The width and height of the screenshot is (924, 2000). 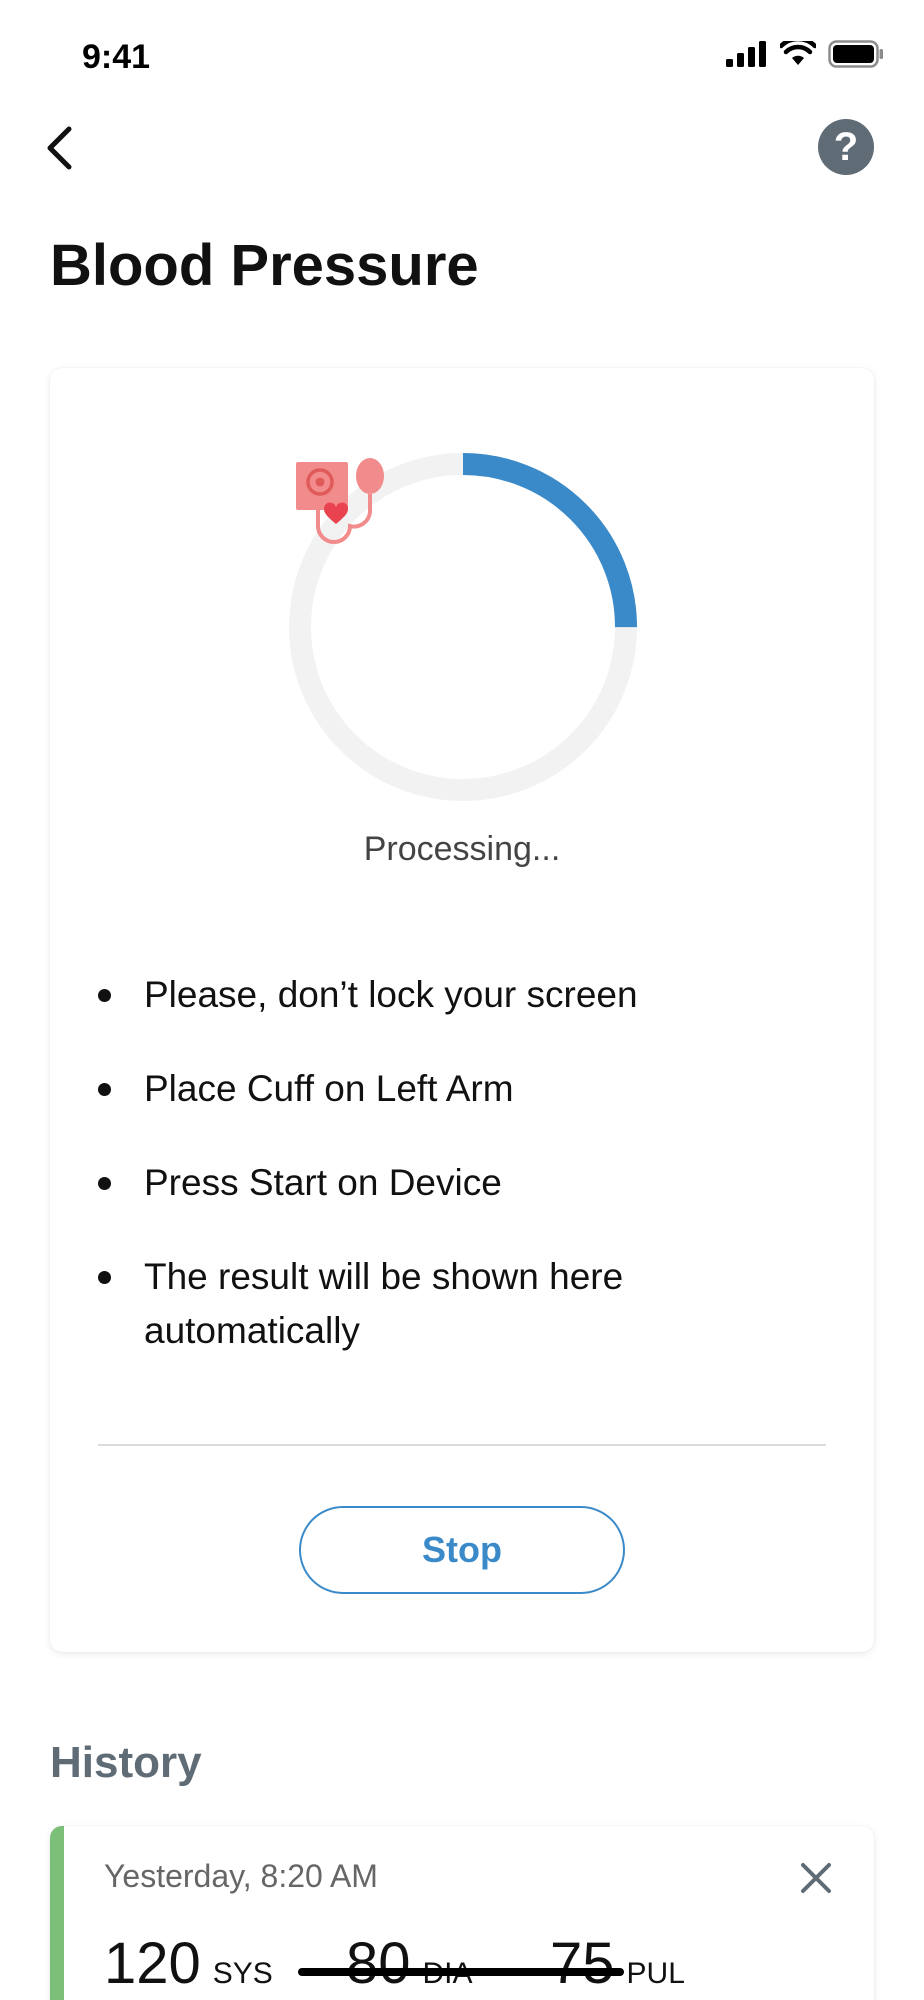 I want to click on signal-icon, so click(x=746, y=54).